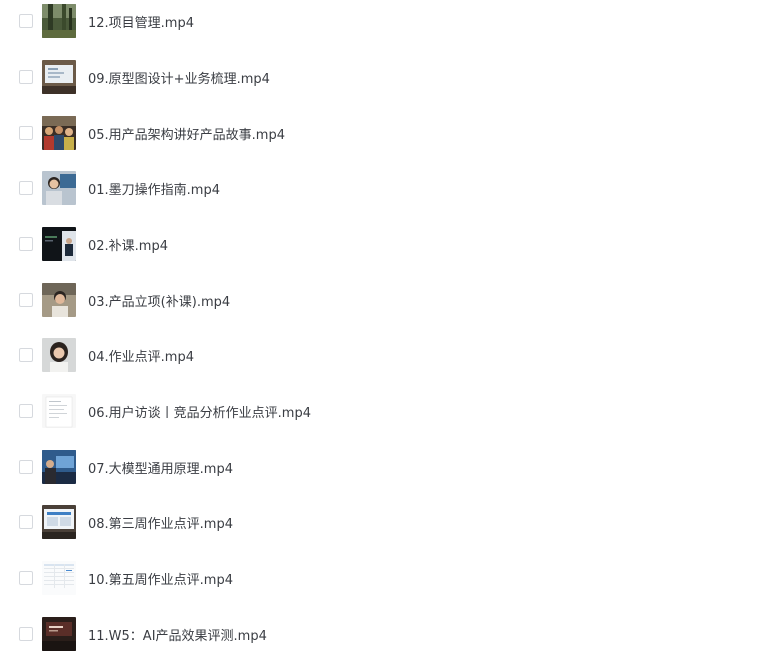 This screenshot has height=670, width=768. I want to click on file-name: 12.项目管理.mp4, so click(141, 21).